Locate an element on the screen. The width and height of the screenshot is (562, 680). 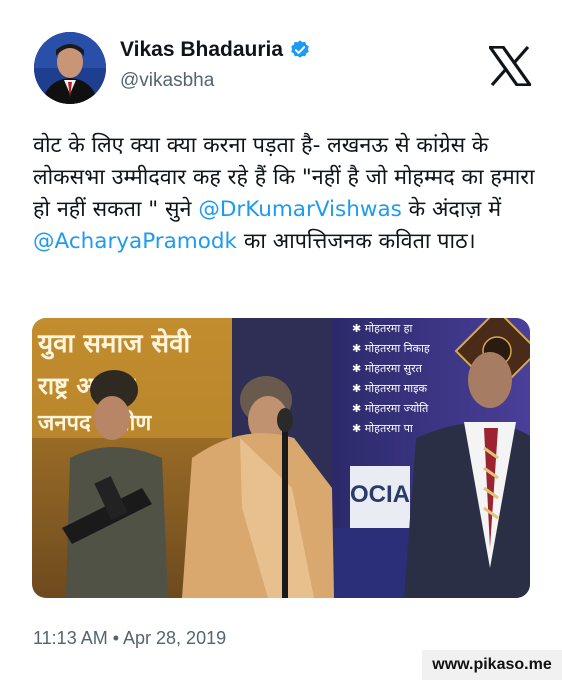
banner-list-item: ✱ मोहतरमा हा is located at coordinates (382, 328).